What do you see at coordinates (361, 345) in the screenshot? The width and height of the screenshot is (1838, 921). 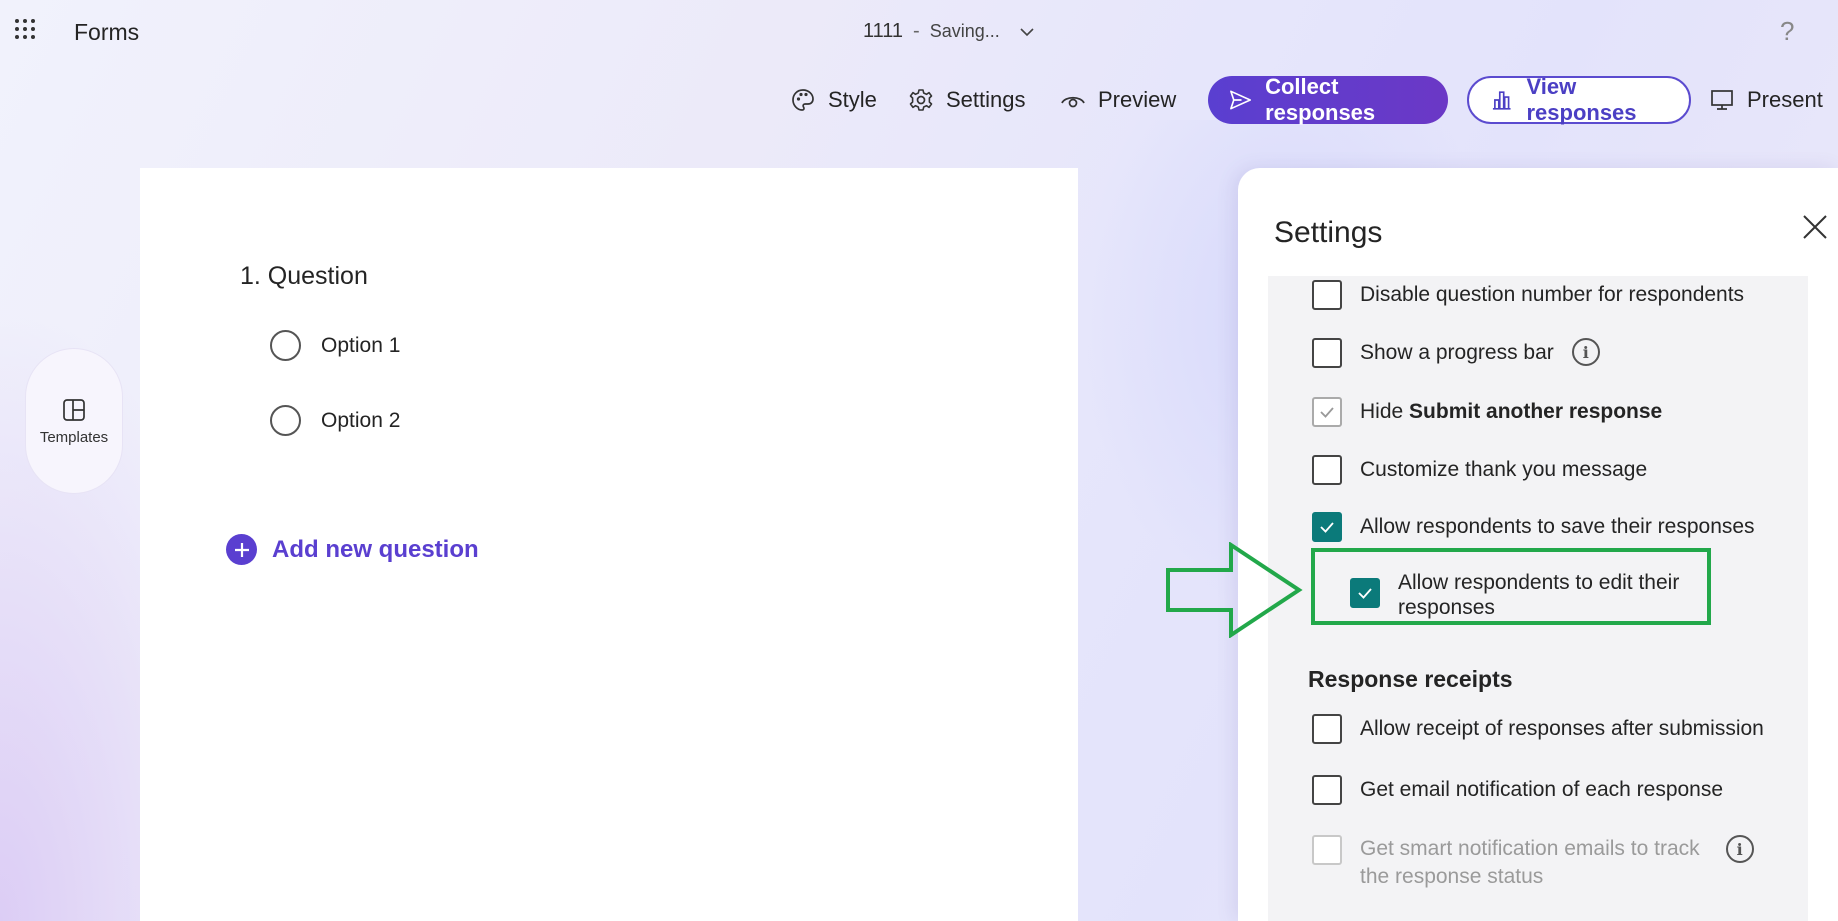 I see `option-label: Option 1` at bounding box center [361, 345].